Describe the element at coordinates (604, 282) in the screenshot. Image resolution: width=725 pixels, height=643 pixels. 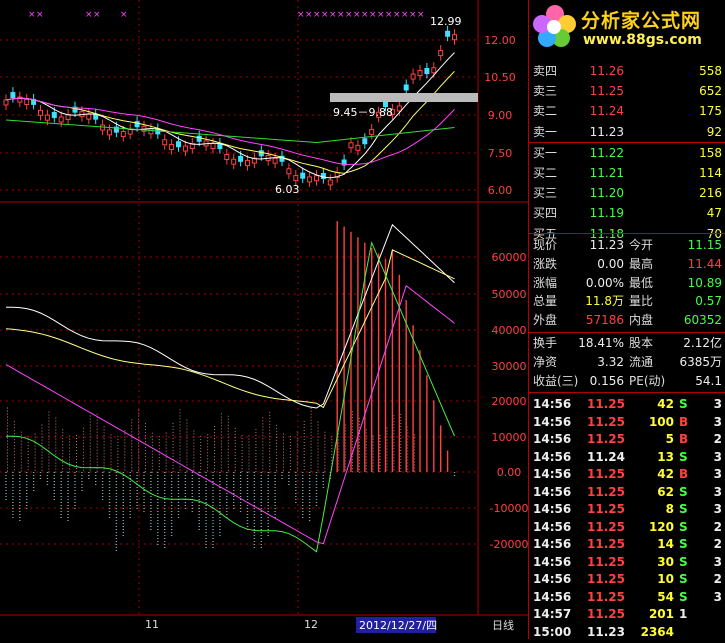
I see `quote-value: 0.00%` at that location.